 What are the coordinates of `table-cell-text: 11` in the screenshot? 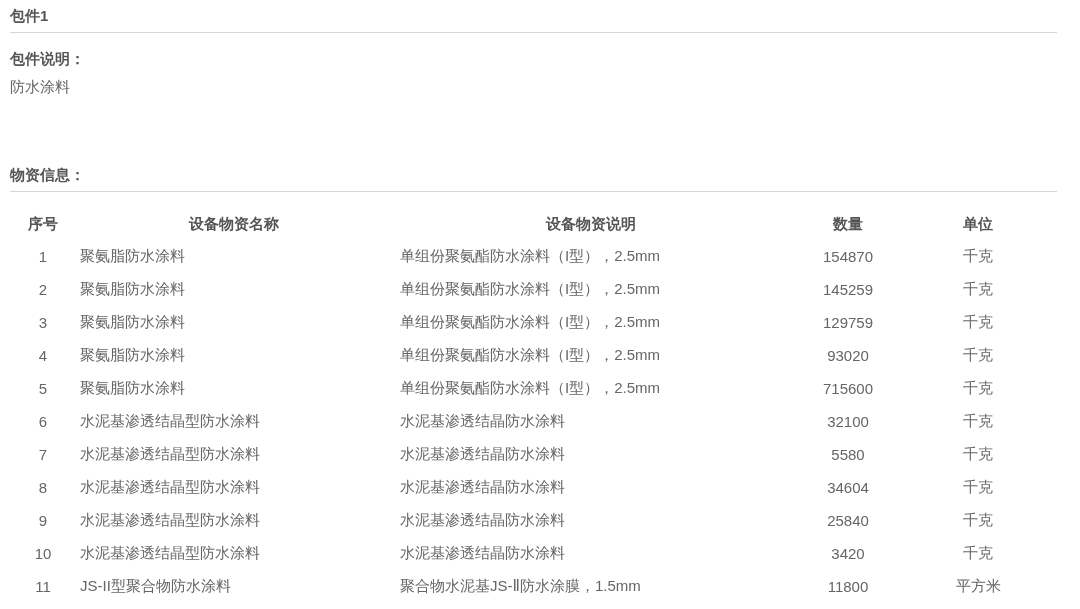 It's located at (43, 587).